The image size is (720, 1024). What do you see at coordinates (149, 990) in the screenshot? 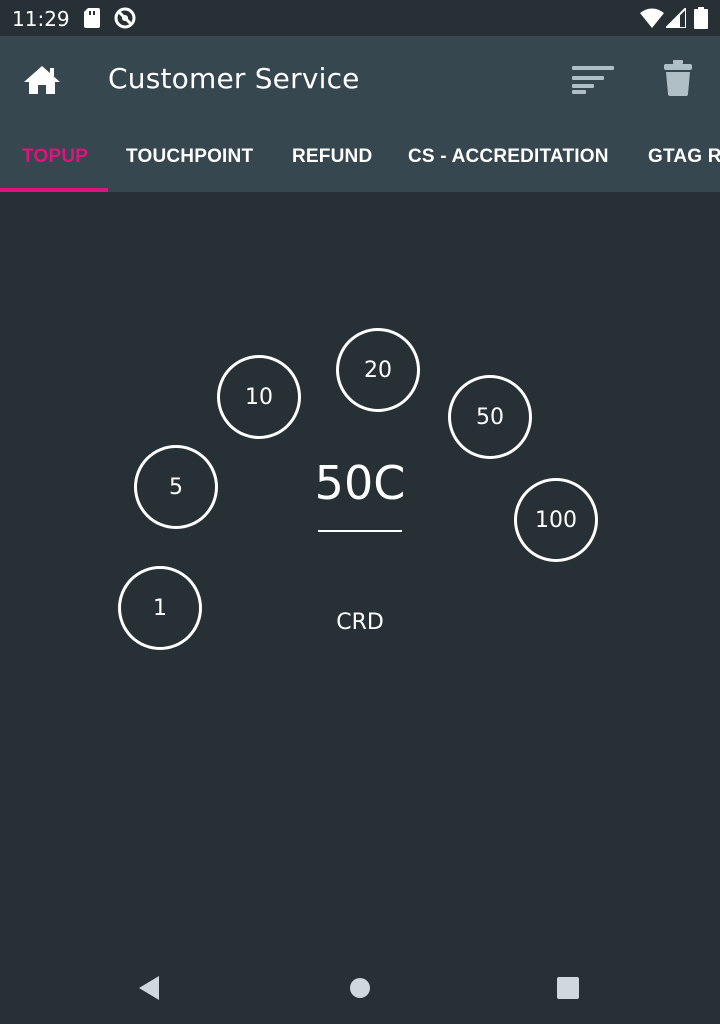
I see `back-icon` at bounding box center [149, 990].